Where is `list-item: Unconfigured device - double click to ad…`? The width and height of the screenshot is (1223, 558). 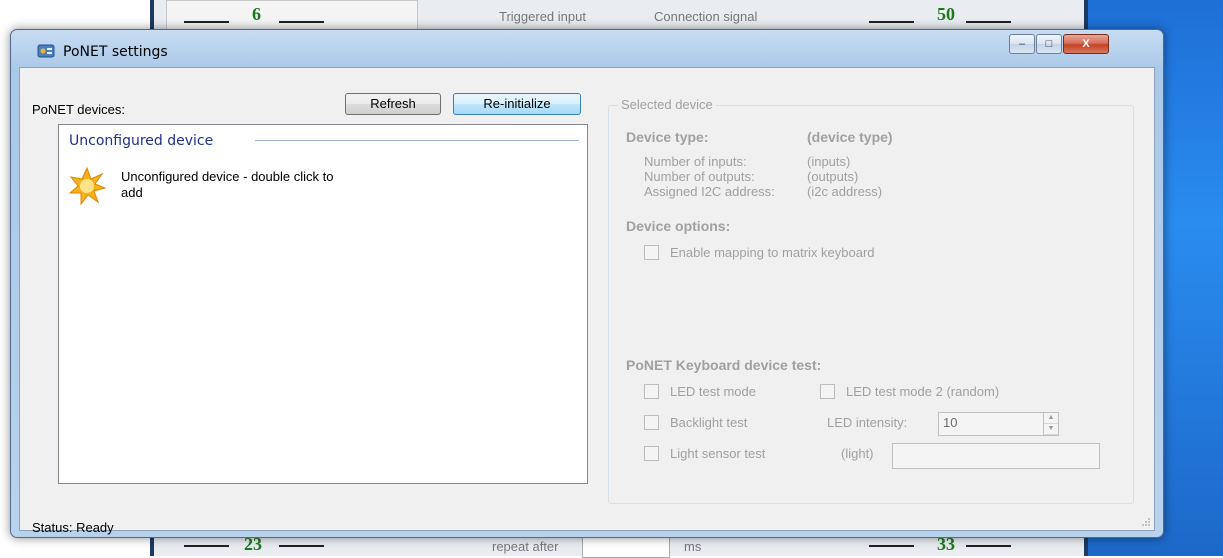 list-item: Unconfigured device - double click to ad… is located at coordinates (236, 185).